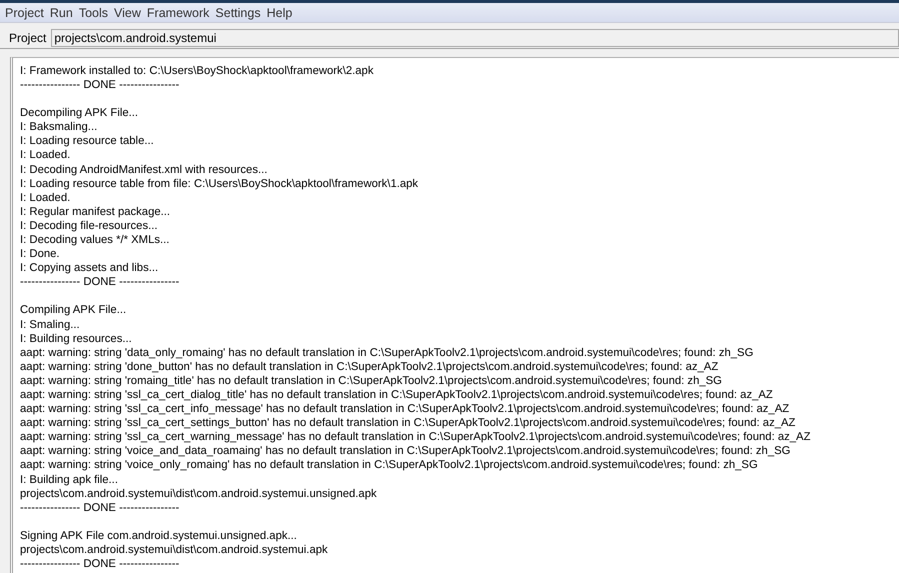 This screenshot has height=573, width=899. What do you see at coordinates (238, 13) in the screenshot?
I see `menu-item: Settings` at bounding box center [238, 13].